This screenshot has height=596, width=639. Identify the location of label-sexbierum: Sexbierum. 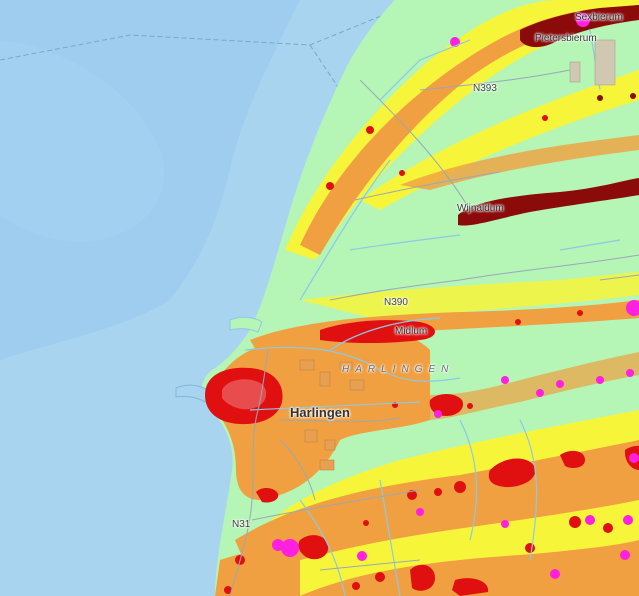
(599, 17).